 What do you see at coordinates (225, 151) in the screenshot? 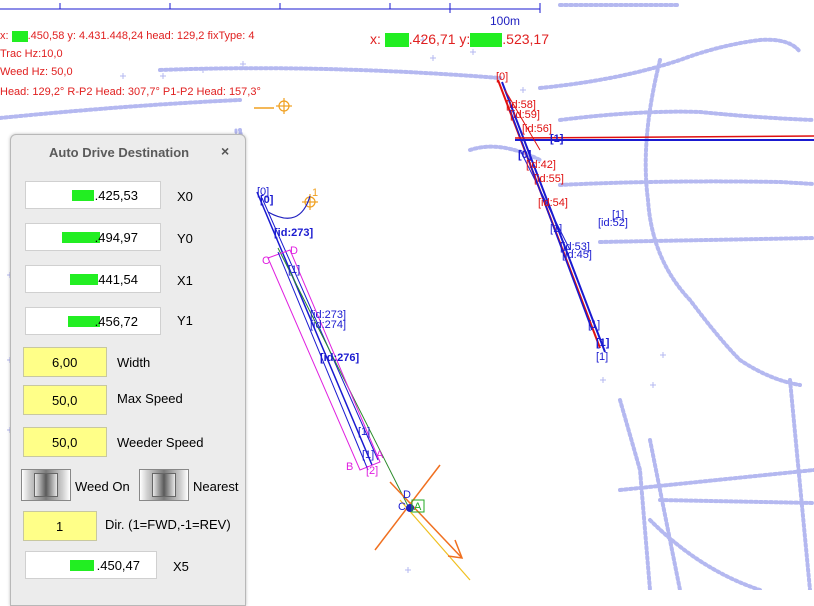
I see `close-icon: ×` at bounding box center [225, 151].